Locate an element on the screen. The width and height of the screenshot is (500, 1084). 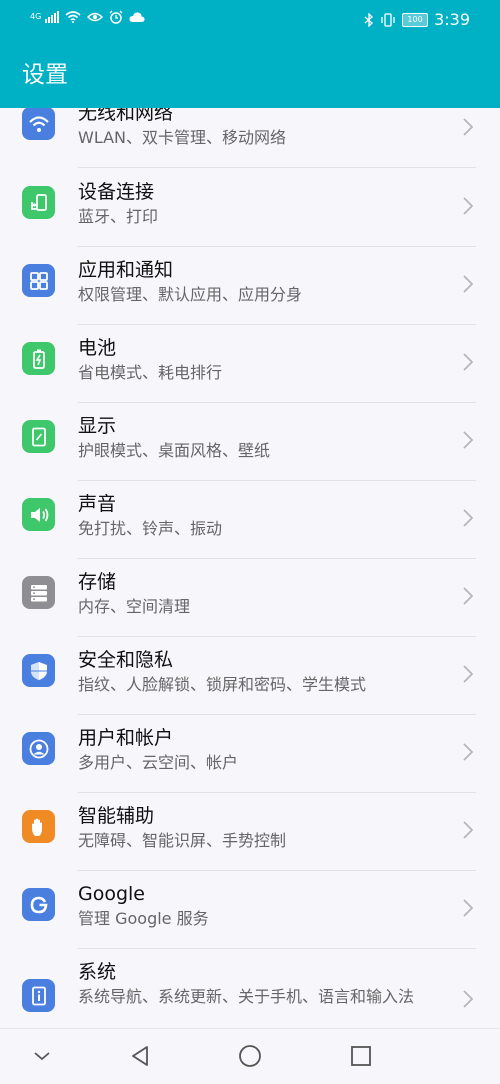
home-circle-icon is located at coordinates (250, 1056).